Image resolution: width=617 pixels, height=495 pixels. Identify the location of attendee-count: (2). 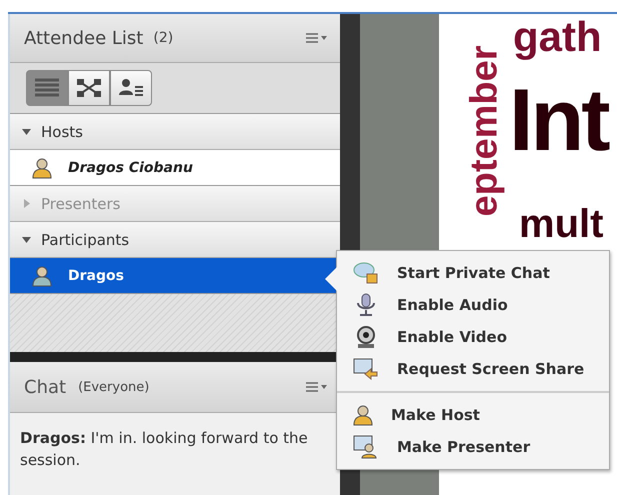
(163, 38).